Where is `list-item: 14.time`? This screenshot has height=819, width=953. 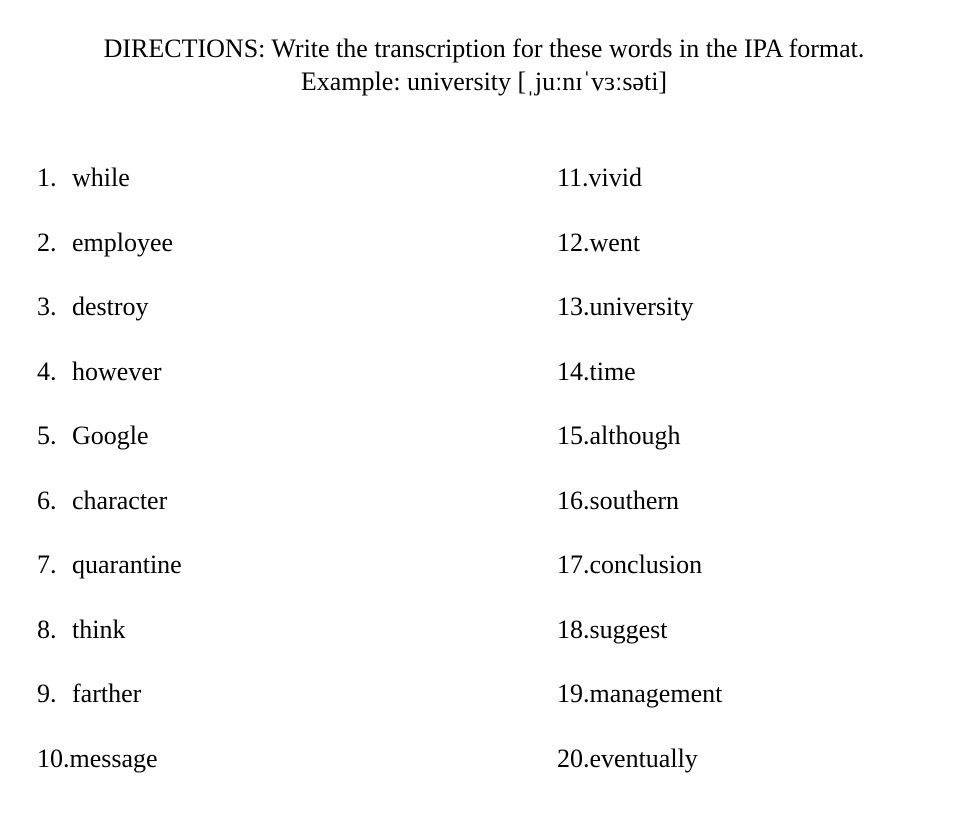 list-item: 14.time is located at coordinates (639, 386).